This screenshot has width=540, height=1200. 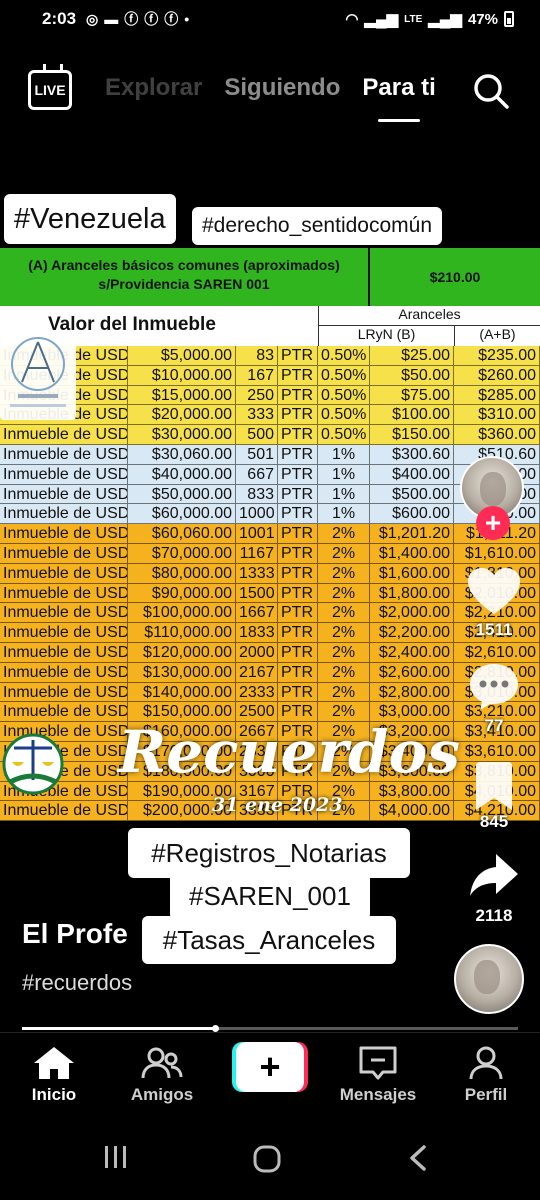 I want to click on author-name: El Profe, so click(x=75, y=934).